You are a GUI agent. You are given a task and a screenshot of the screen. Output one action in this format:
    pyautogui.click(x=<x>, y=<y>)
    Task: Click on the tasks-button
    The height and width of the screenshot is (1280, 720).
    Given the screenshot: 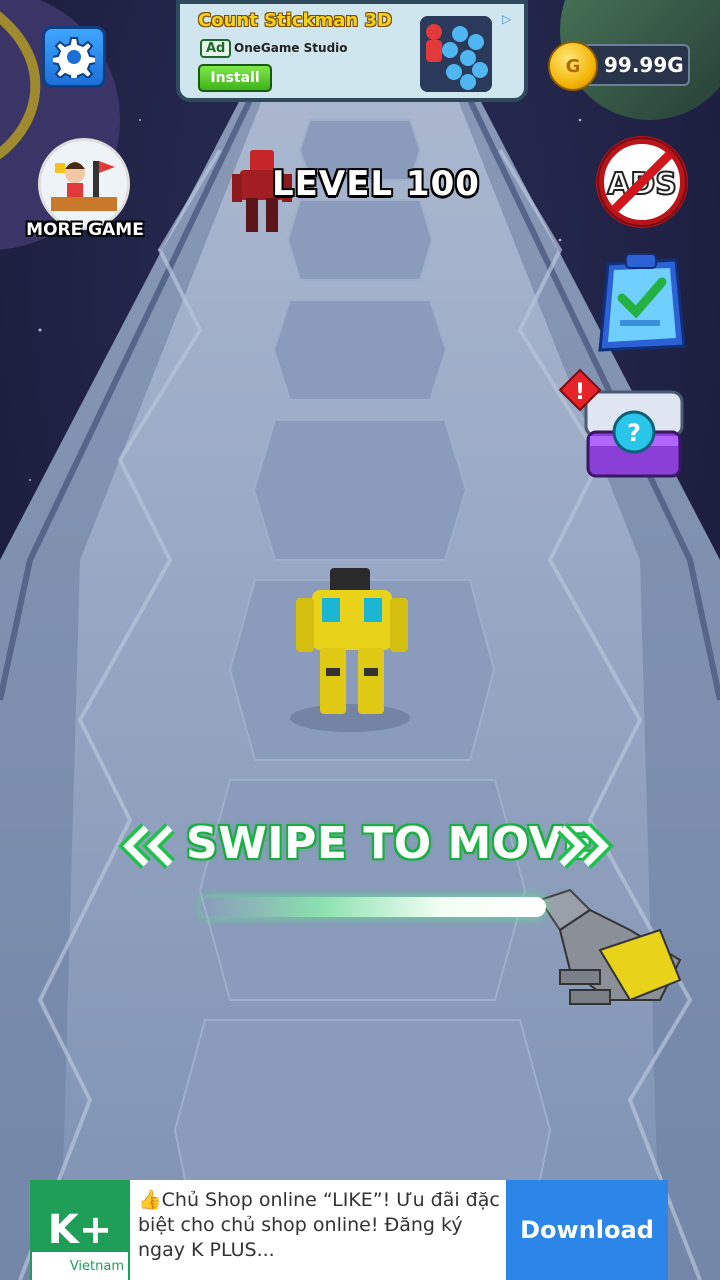 What is the action you would take?
    pyautogui.click(x=639, y=302)
    